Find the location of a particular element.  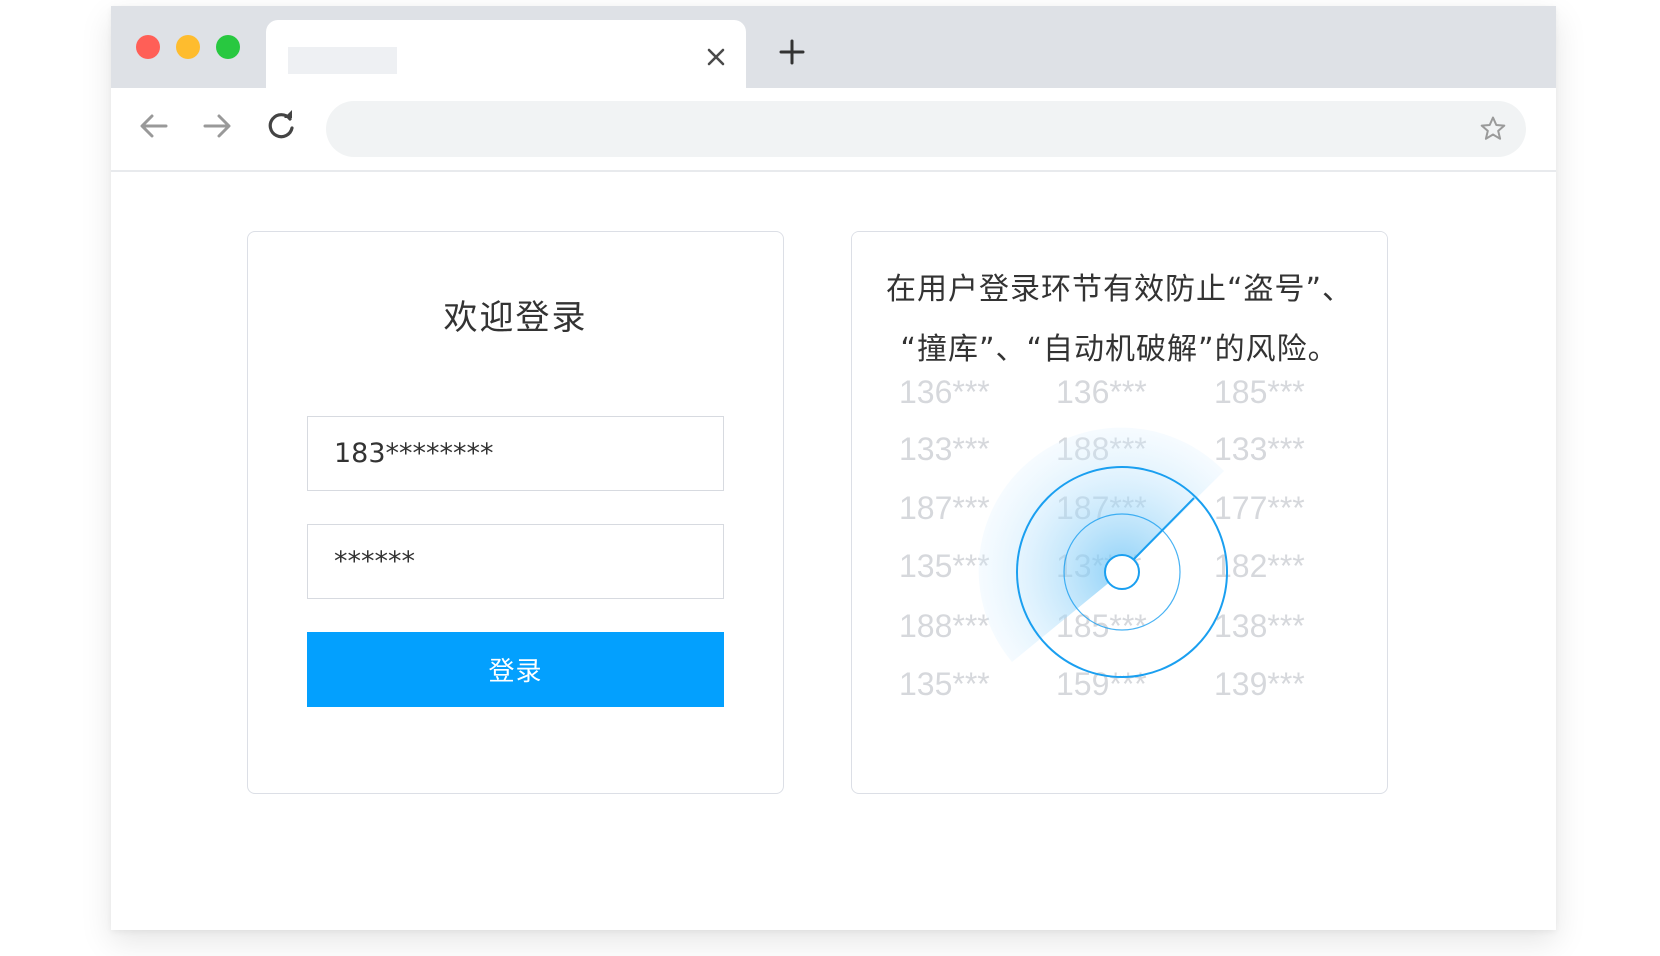

plus-icon is located at coordinates (792, 52).